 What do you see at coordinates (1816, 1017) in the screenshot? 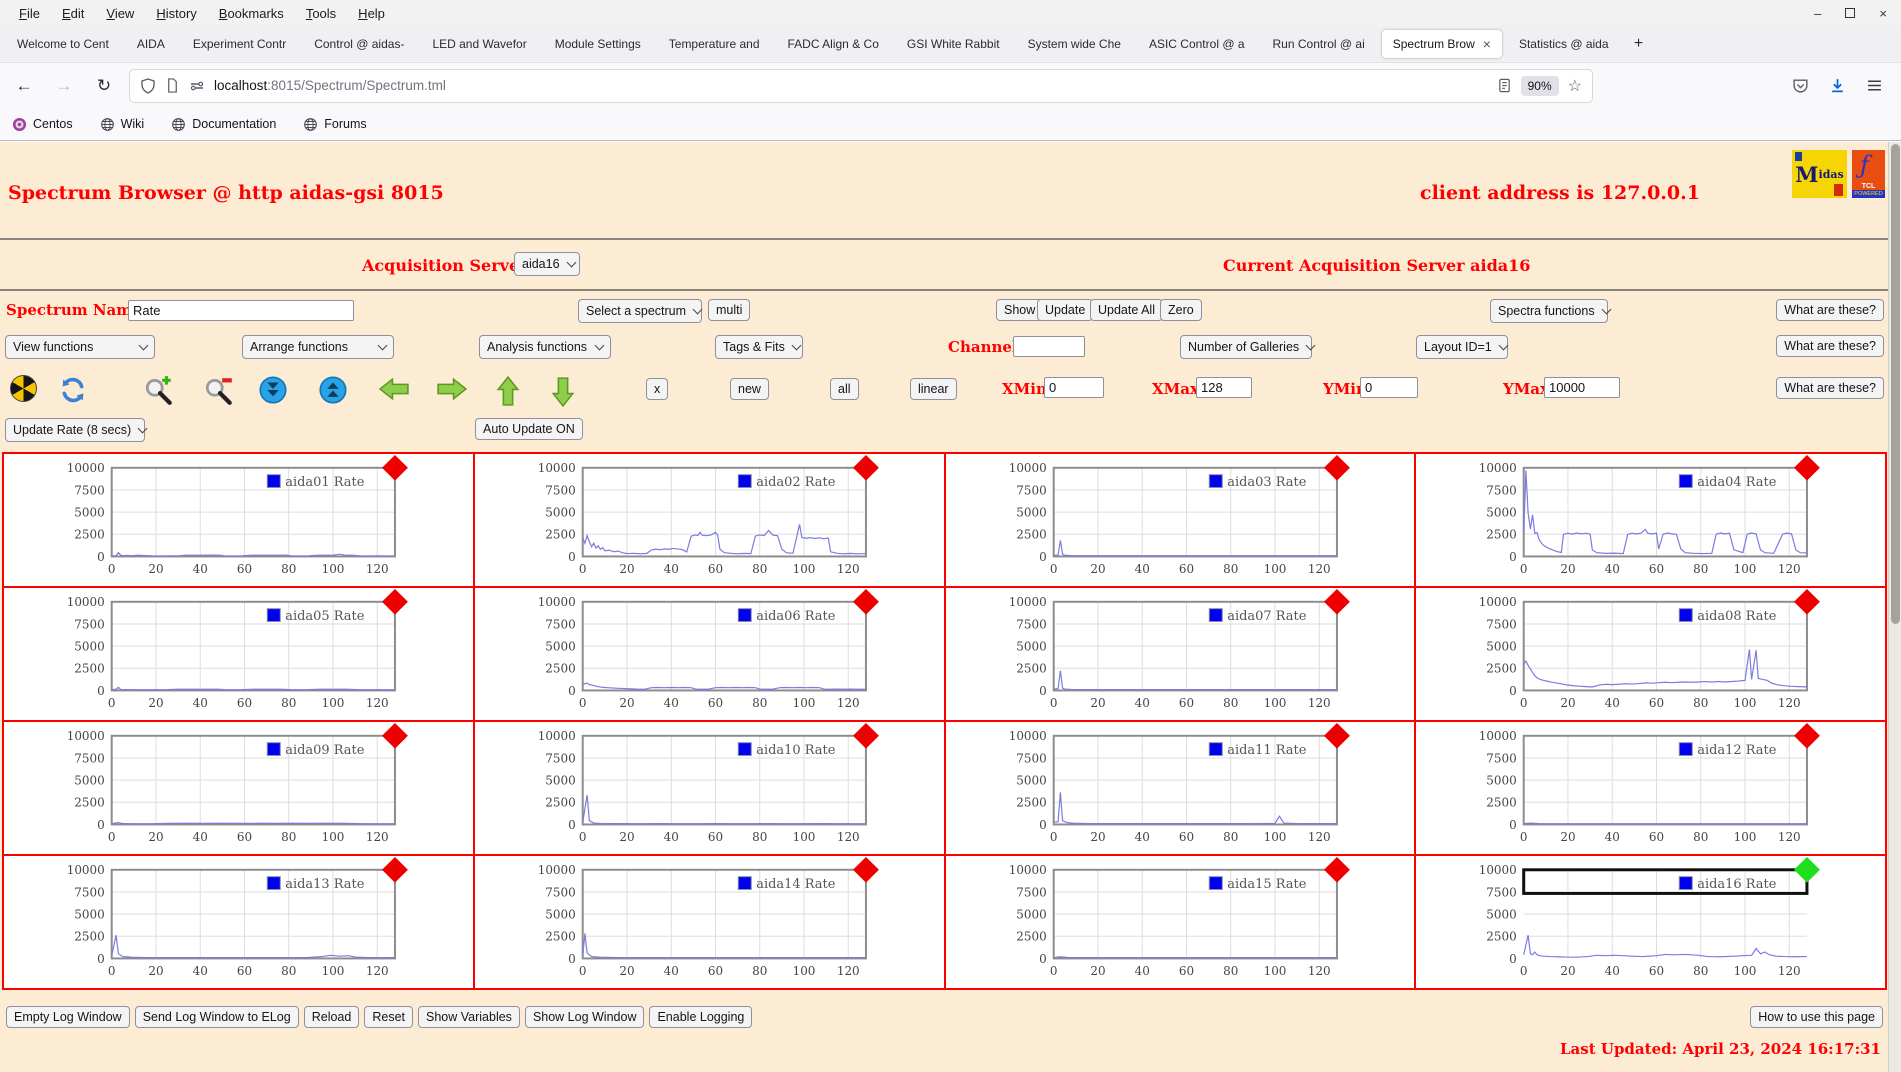
I see `how-to-use-button: How to use this page` at bounding box center [1816, 1017].